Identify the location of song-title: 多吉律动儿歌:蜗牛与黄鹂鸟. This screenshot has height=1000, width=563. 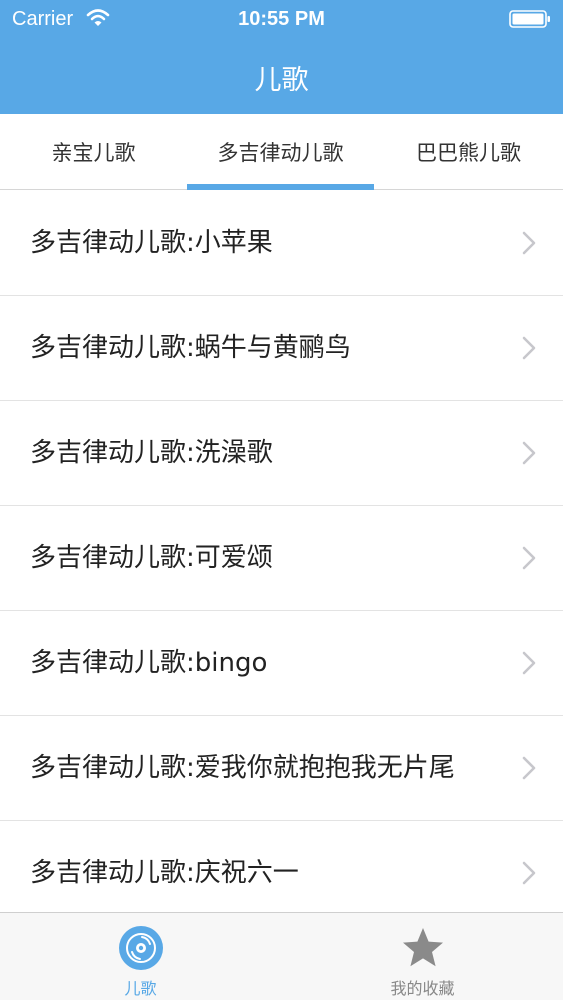
(190, 347).